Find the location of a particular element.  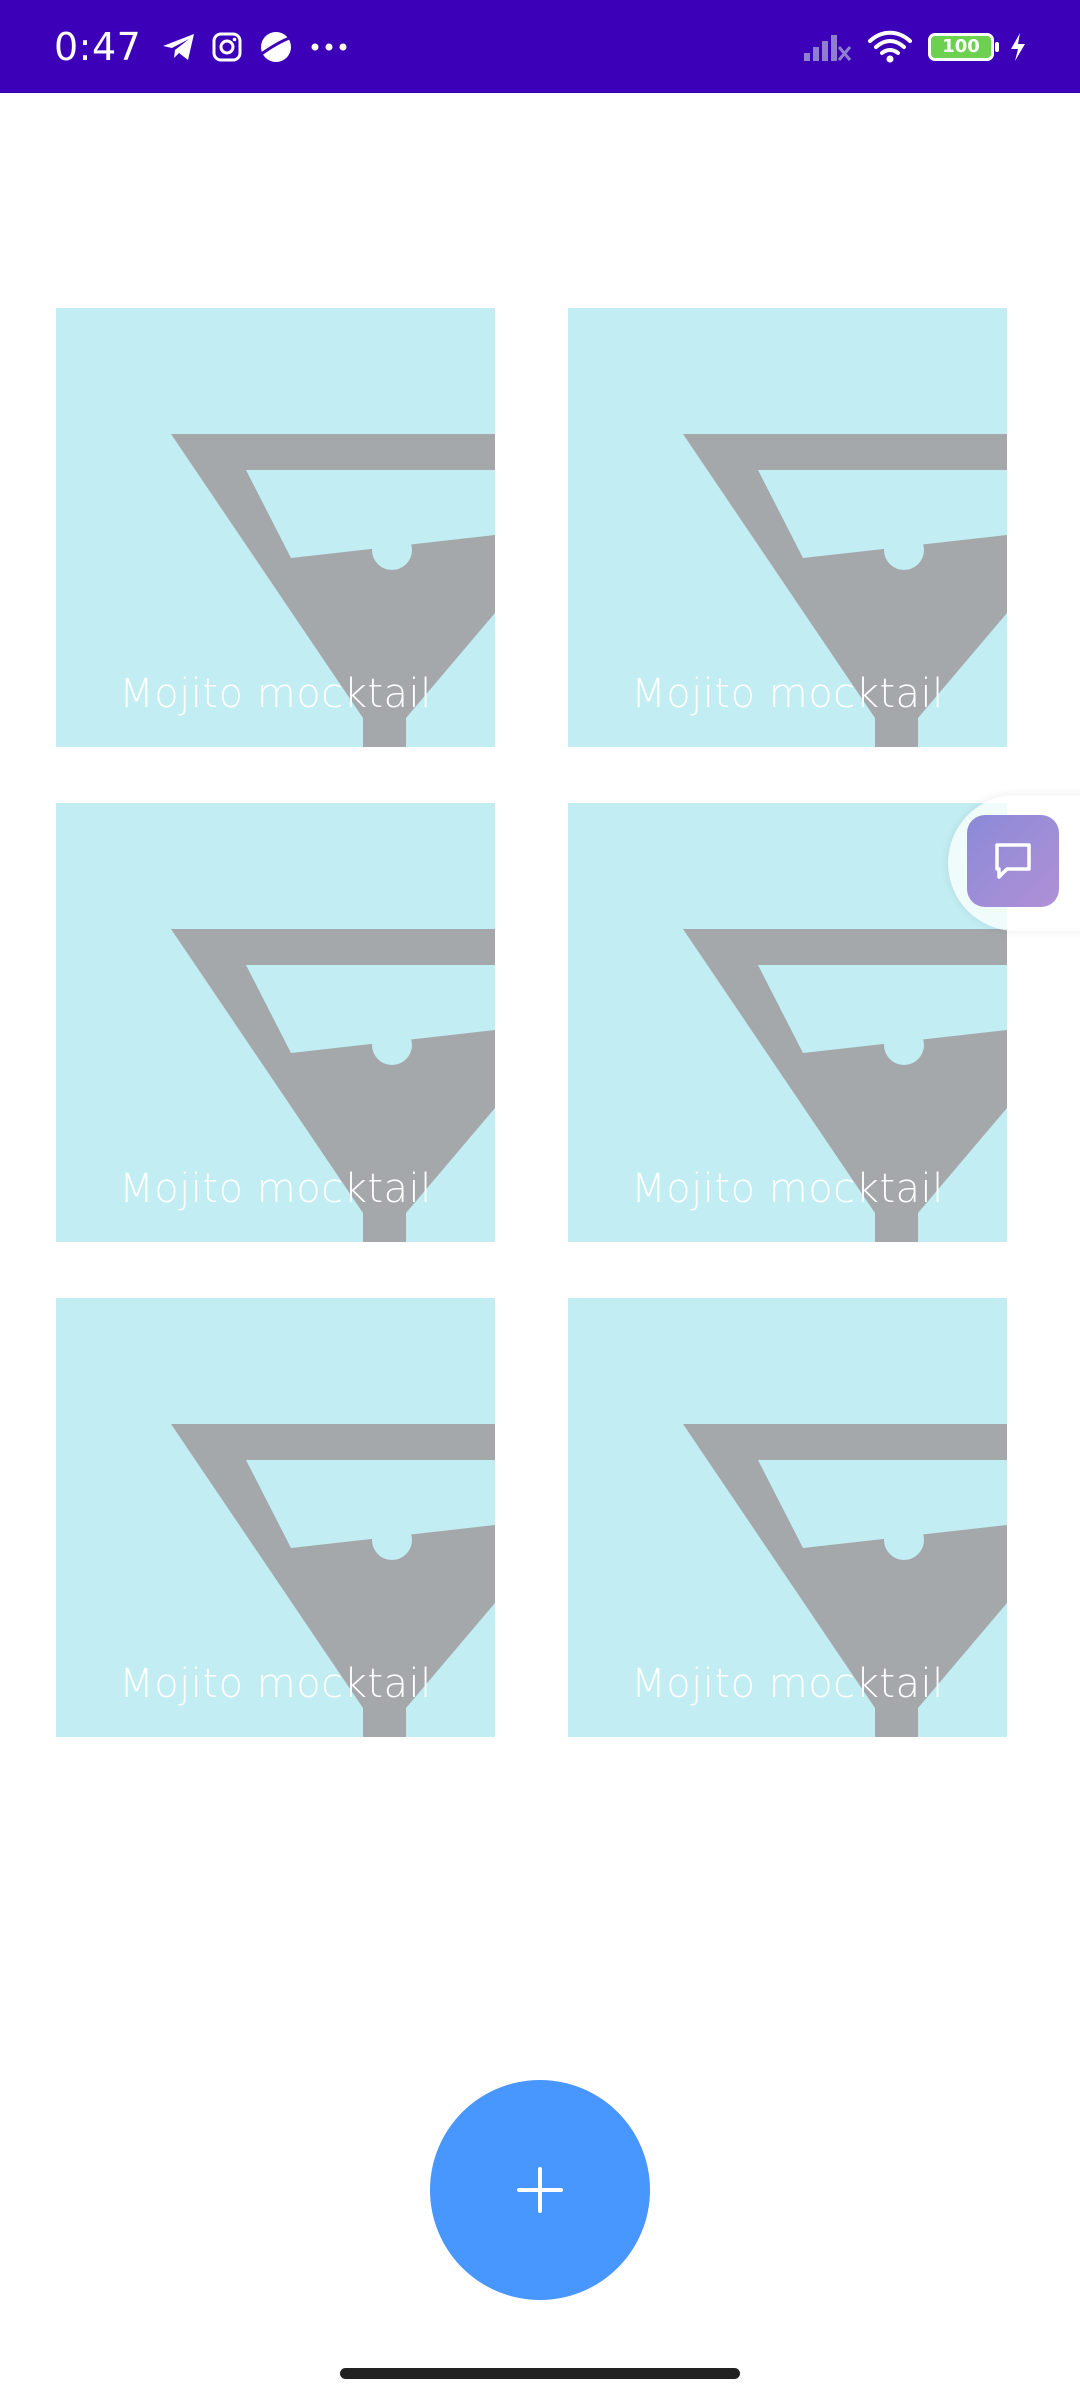

status-time: 0:47 is located at coordinates (98, 46).